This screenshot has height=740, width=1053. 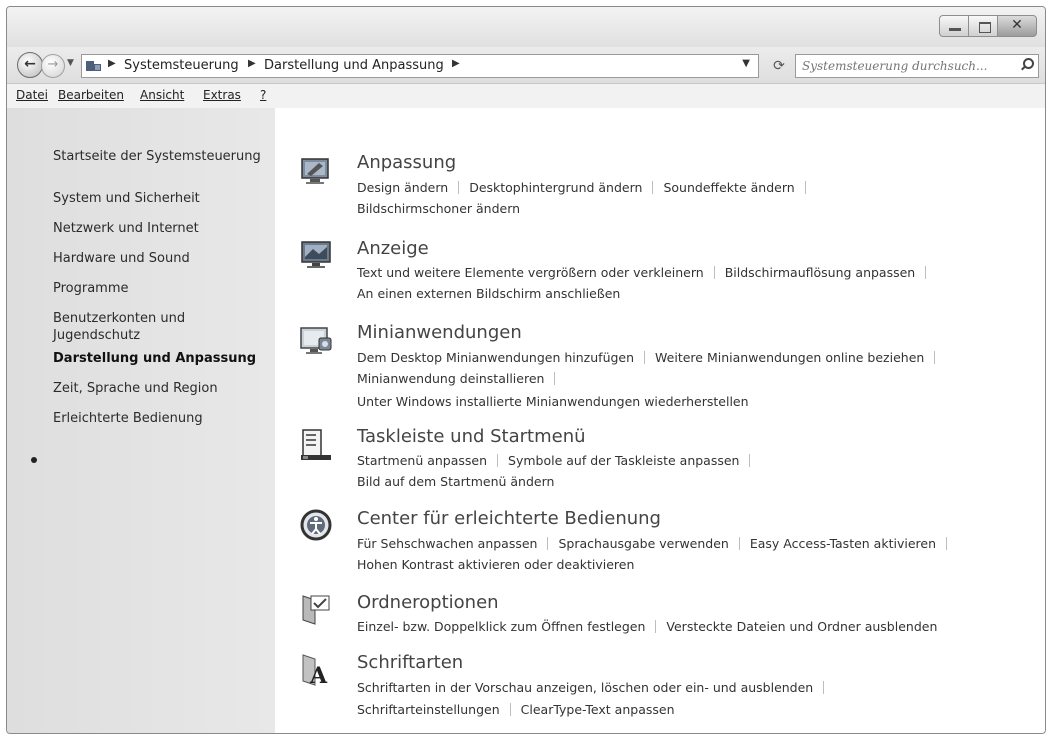 I want to click on sidebar-item-hardware-sound: Hardware und Sound, so click(x=121, y=259).